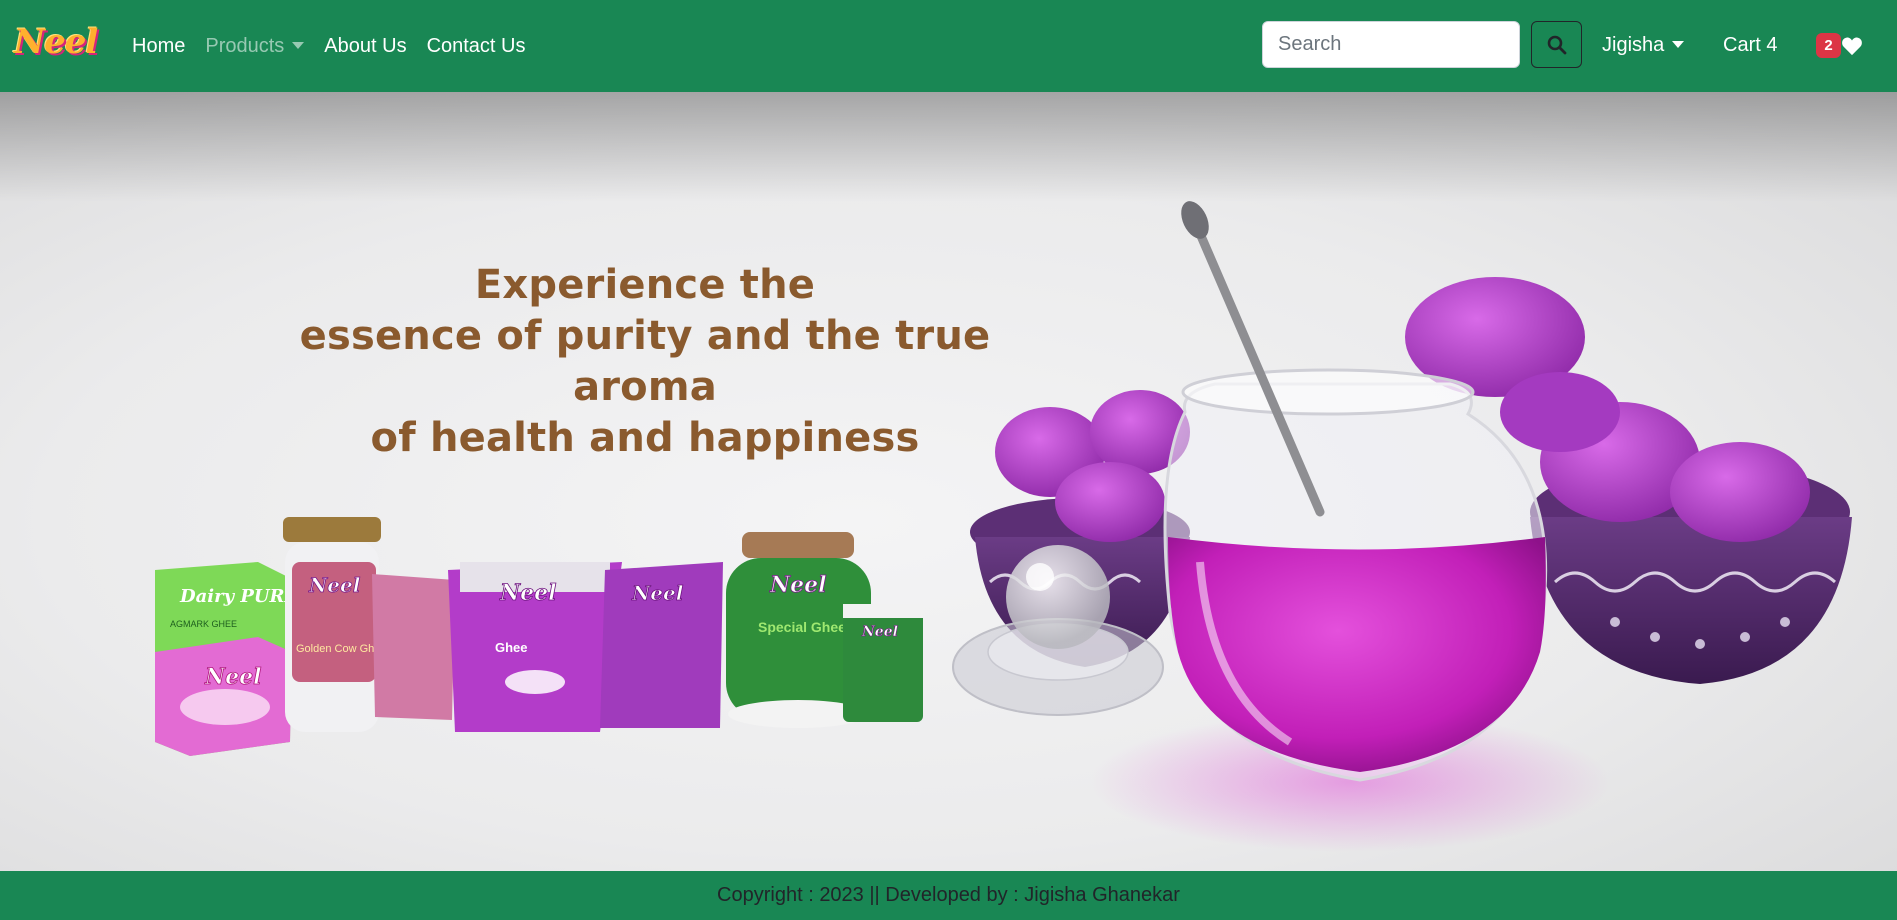 Image resolution: width=1897 pixels, height=920 pixels. What do you see at coordinates (527, 593) in the screenshot?
I see `purple-pouch-brand: Neel` at bounding box center [527, 593].